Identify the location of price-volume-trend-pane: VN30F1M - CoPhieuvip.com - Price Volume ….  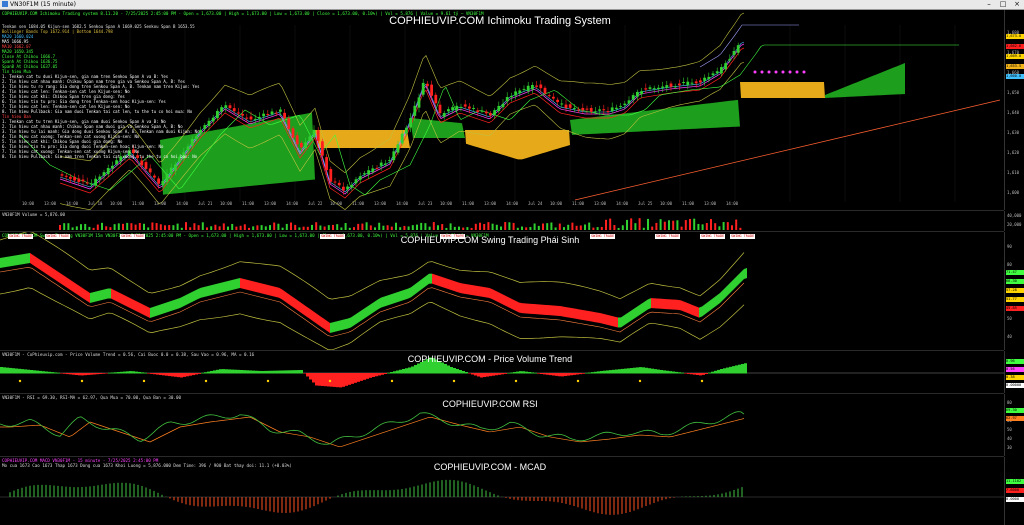
(502, 372).